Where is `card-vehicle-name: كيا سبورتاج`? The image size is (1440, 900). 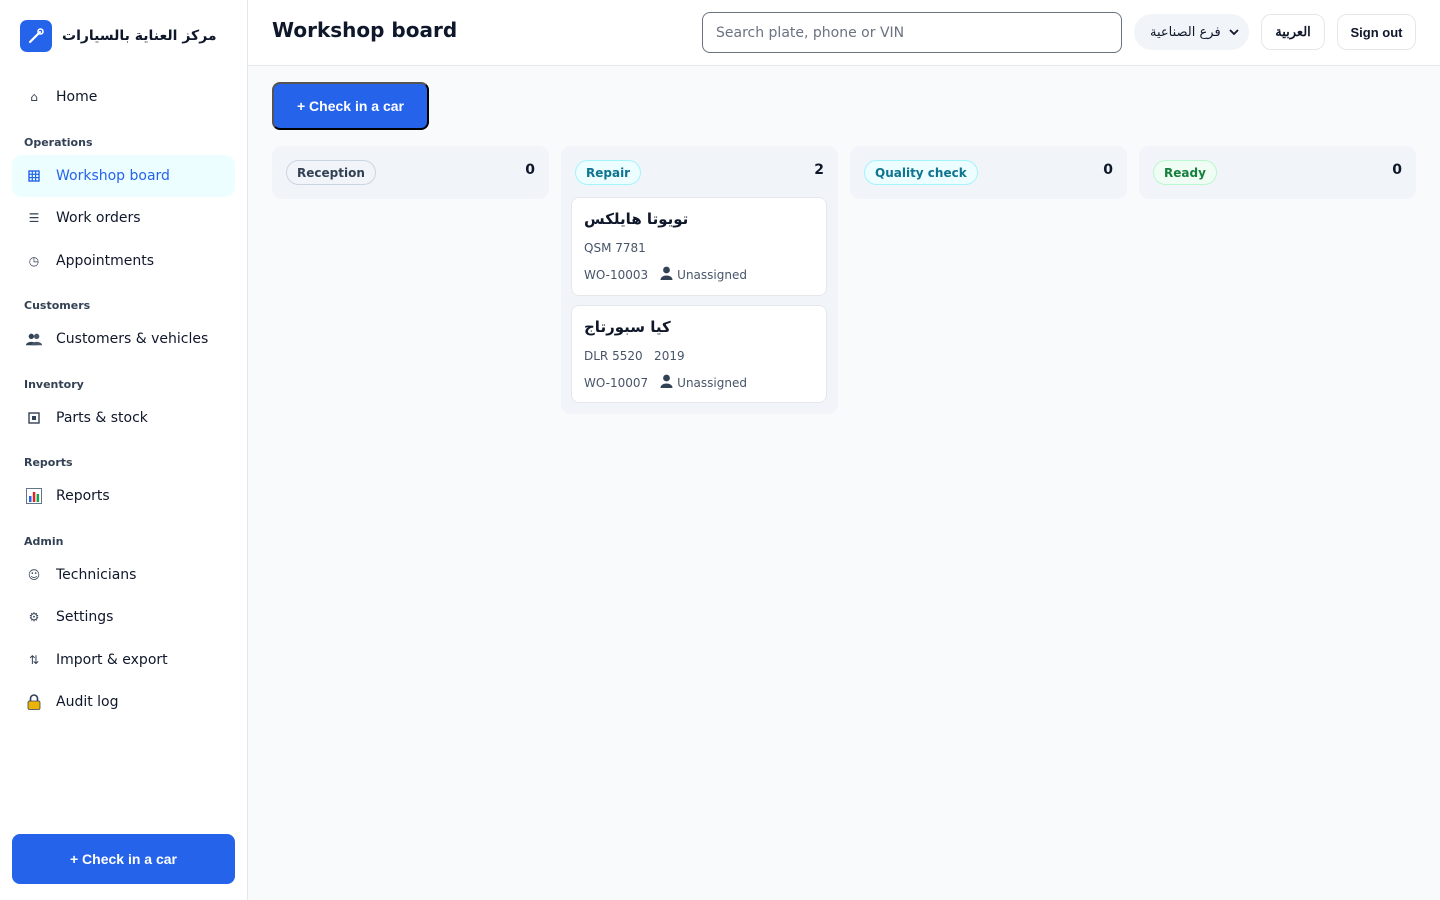
card-vehicle-name: كيا سبورتاج is located at coordinates (627, 327).